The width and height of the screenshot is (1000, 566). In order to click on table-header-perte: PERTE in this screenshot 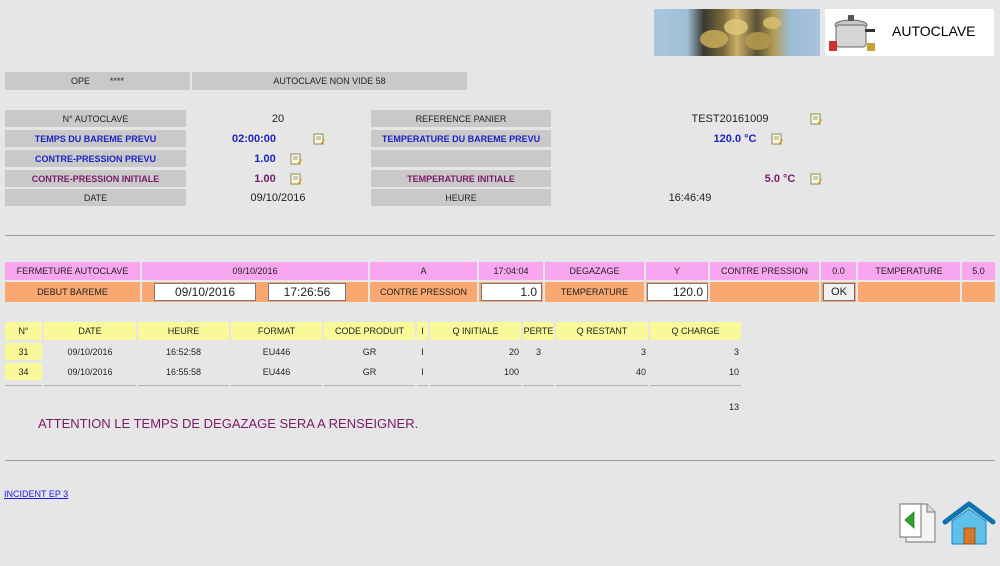, I will do `click(538, 331)`.